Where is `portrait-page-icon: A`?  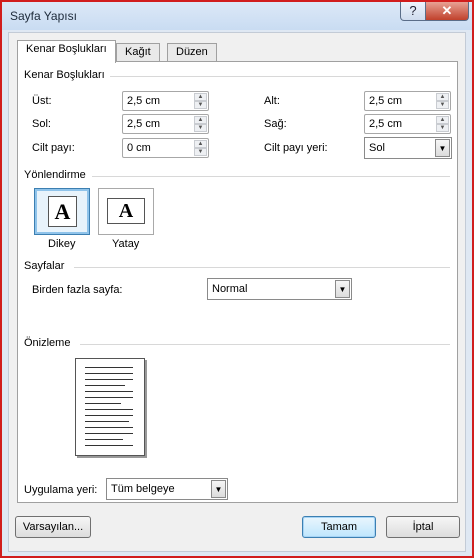 portrait-page-icon: A is located at coordinates (62, 211).